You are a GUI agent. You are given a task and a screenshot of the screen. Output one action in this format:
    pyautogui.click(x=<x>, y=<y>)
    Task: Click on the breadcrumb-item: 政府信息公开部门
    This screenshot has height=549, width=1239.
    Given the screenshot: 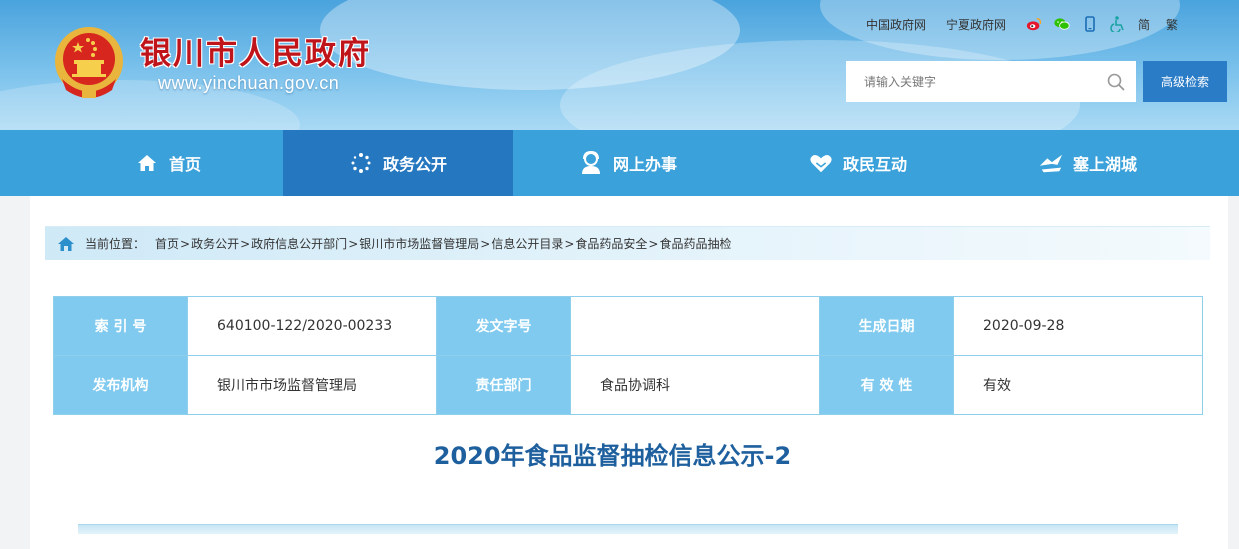 What is the action you would take?
    pyautogui.click(x=299, y=243)
    